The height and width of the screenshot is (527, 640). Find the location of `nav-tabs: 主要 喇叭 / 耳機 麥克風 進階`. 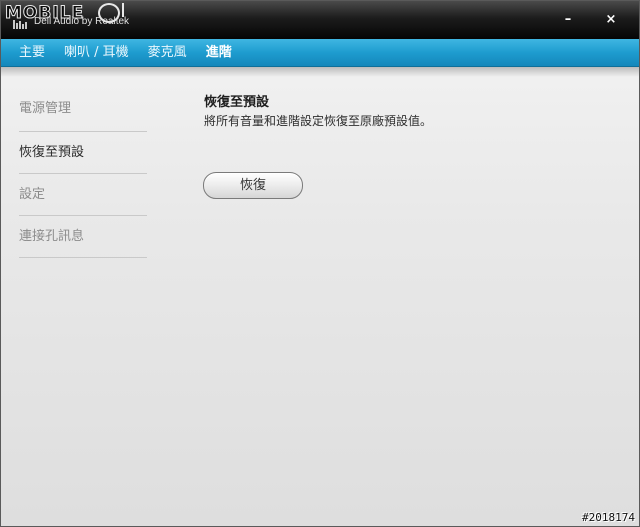

nav-tabs: 主要 喇叭 / 耳機 麥克風 進階 is located at coordinates (135, 53).